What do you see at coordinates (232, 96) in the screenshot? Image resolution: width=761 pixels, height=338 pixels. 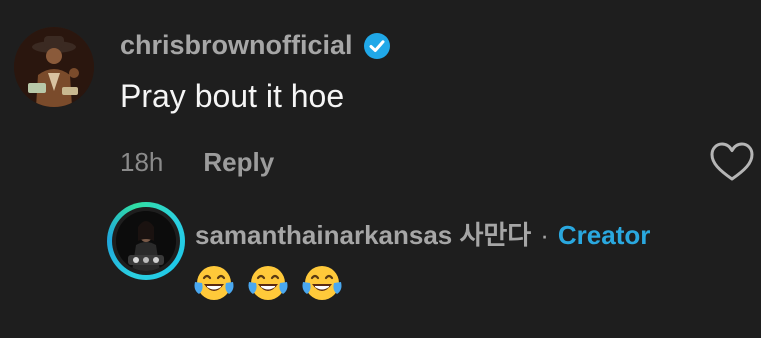 I see `comment-text: Pray bout it hoe` at bounding box center [232, 96].